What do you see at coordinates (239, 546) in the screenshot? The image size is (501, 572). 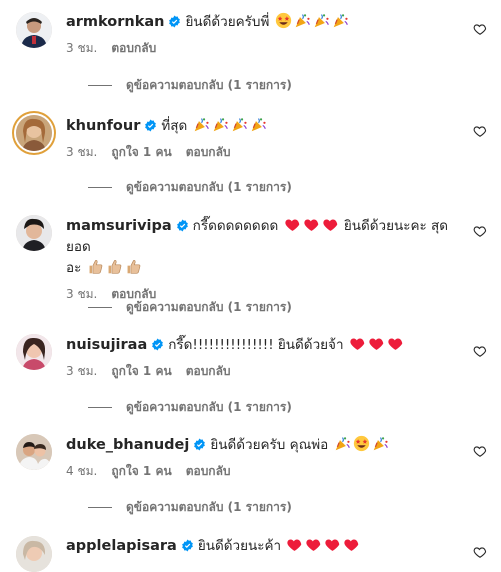 I see `comment-text: ยินดีด้วยนะค้า` at bounding box center [239, 546].